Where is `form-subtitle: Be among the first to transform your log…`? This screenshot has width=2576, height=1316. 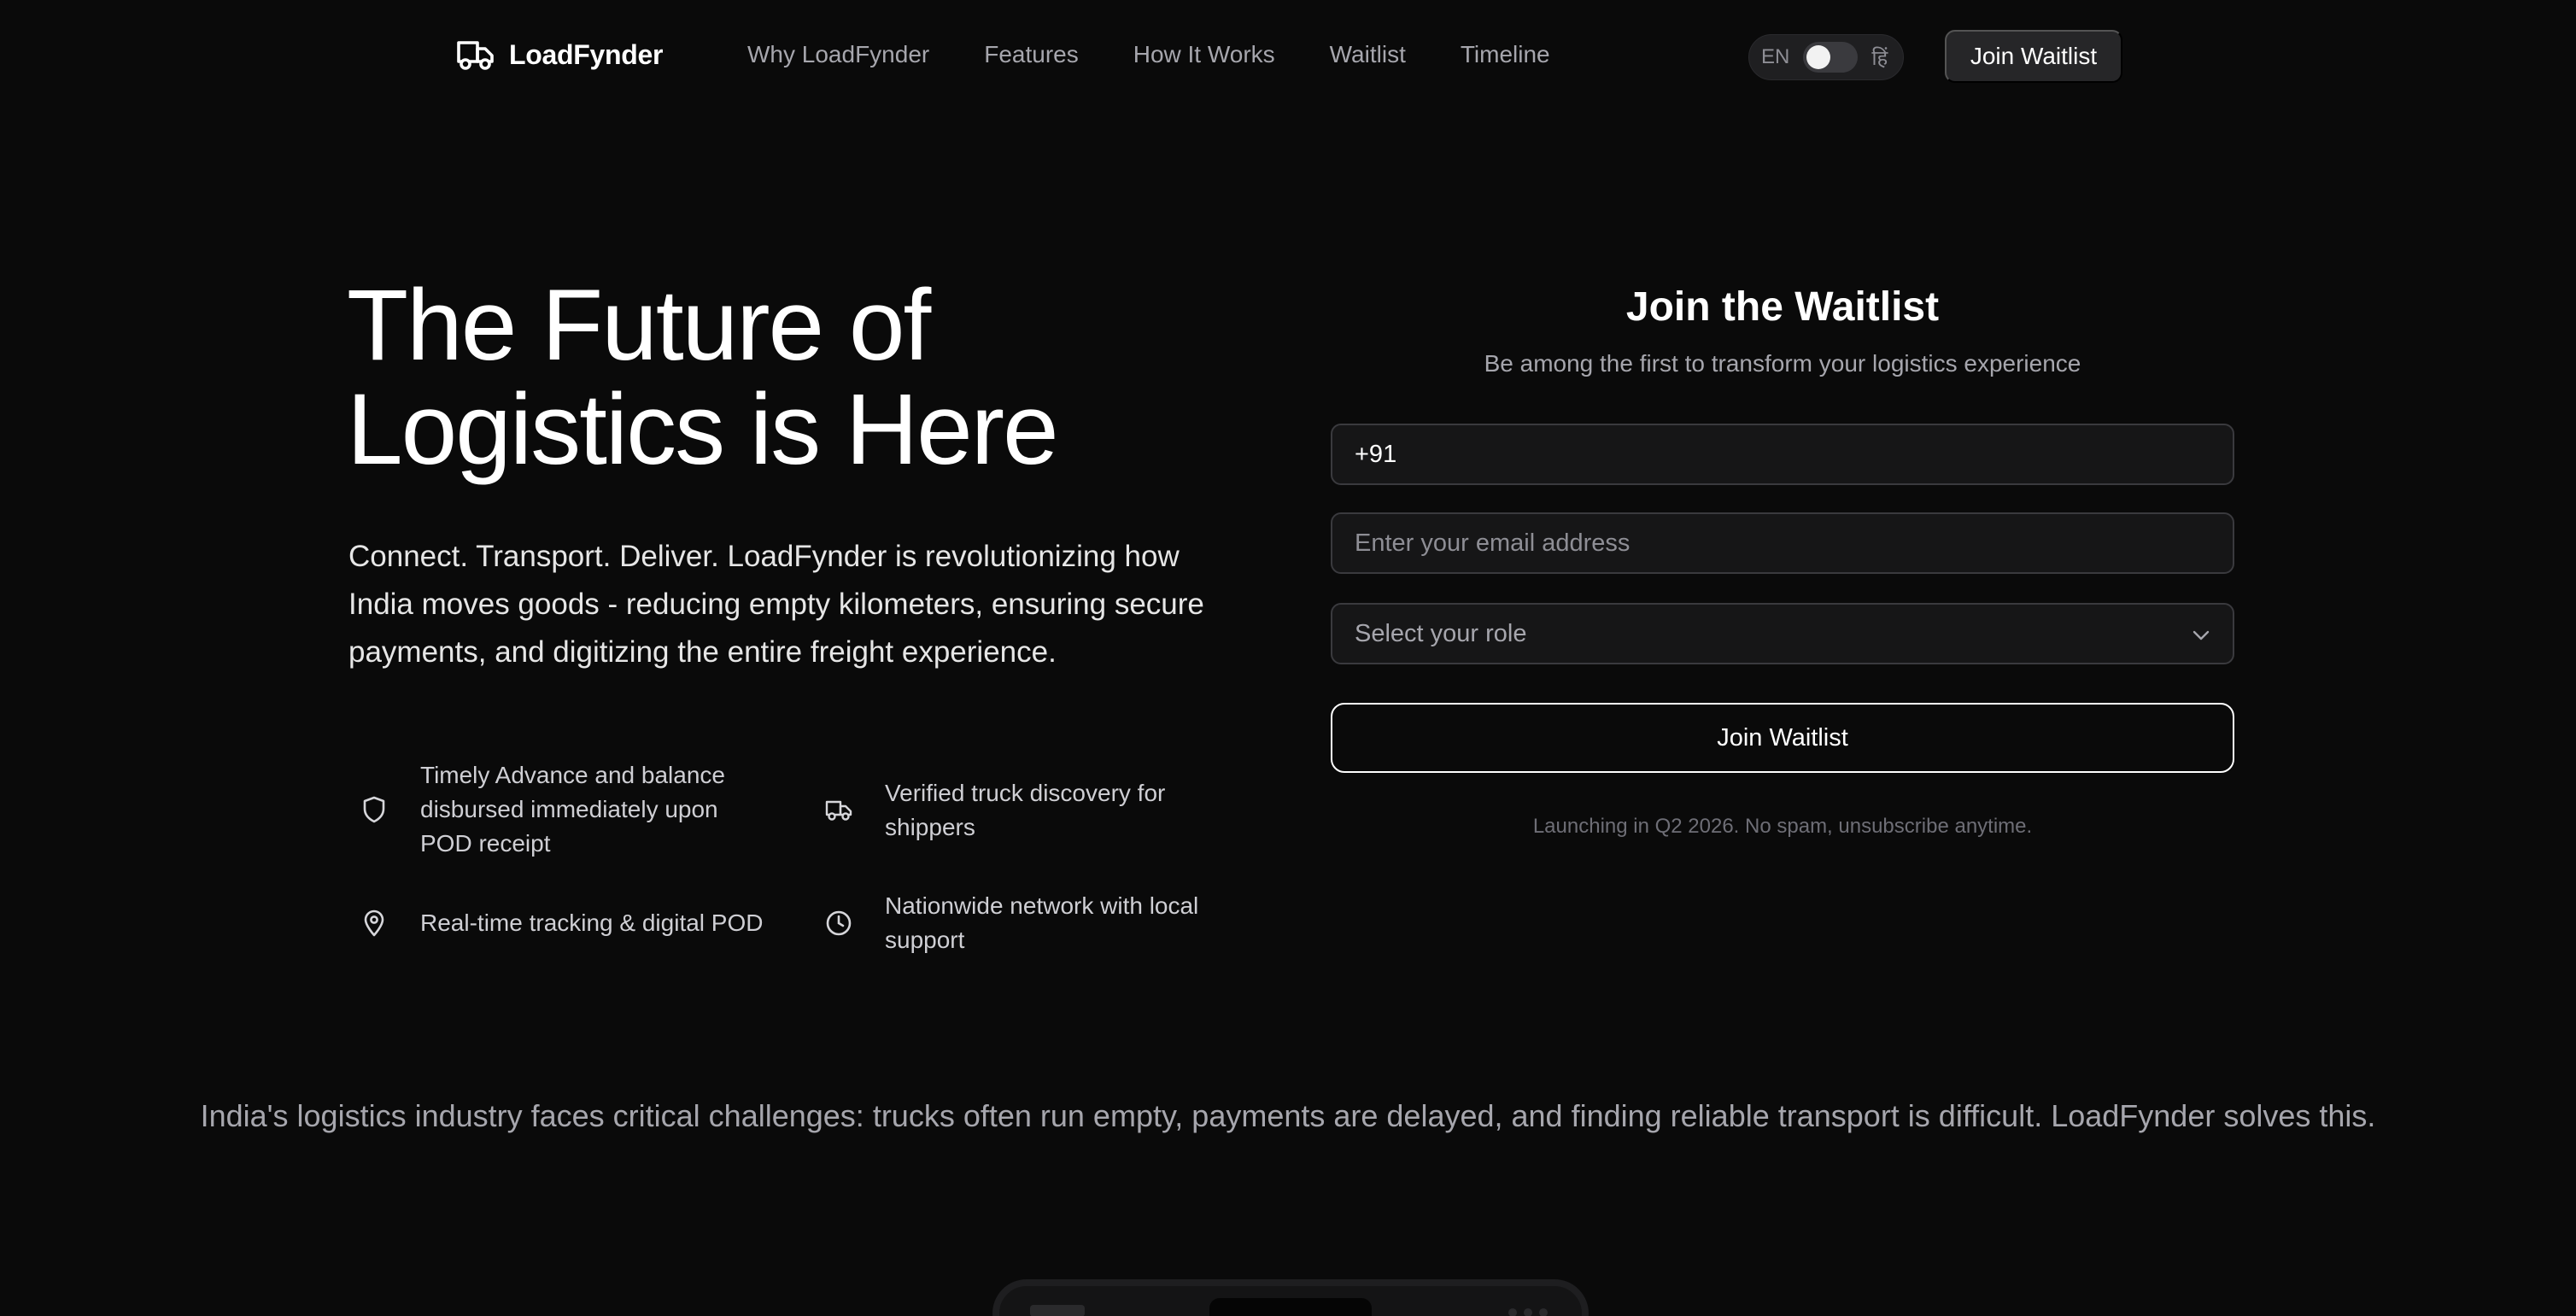 form-subtitle: Be among the first to transform your log… is located at coordinates (1782, 363).